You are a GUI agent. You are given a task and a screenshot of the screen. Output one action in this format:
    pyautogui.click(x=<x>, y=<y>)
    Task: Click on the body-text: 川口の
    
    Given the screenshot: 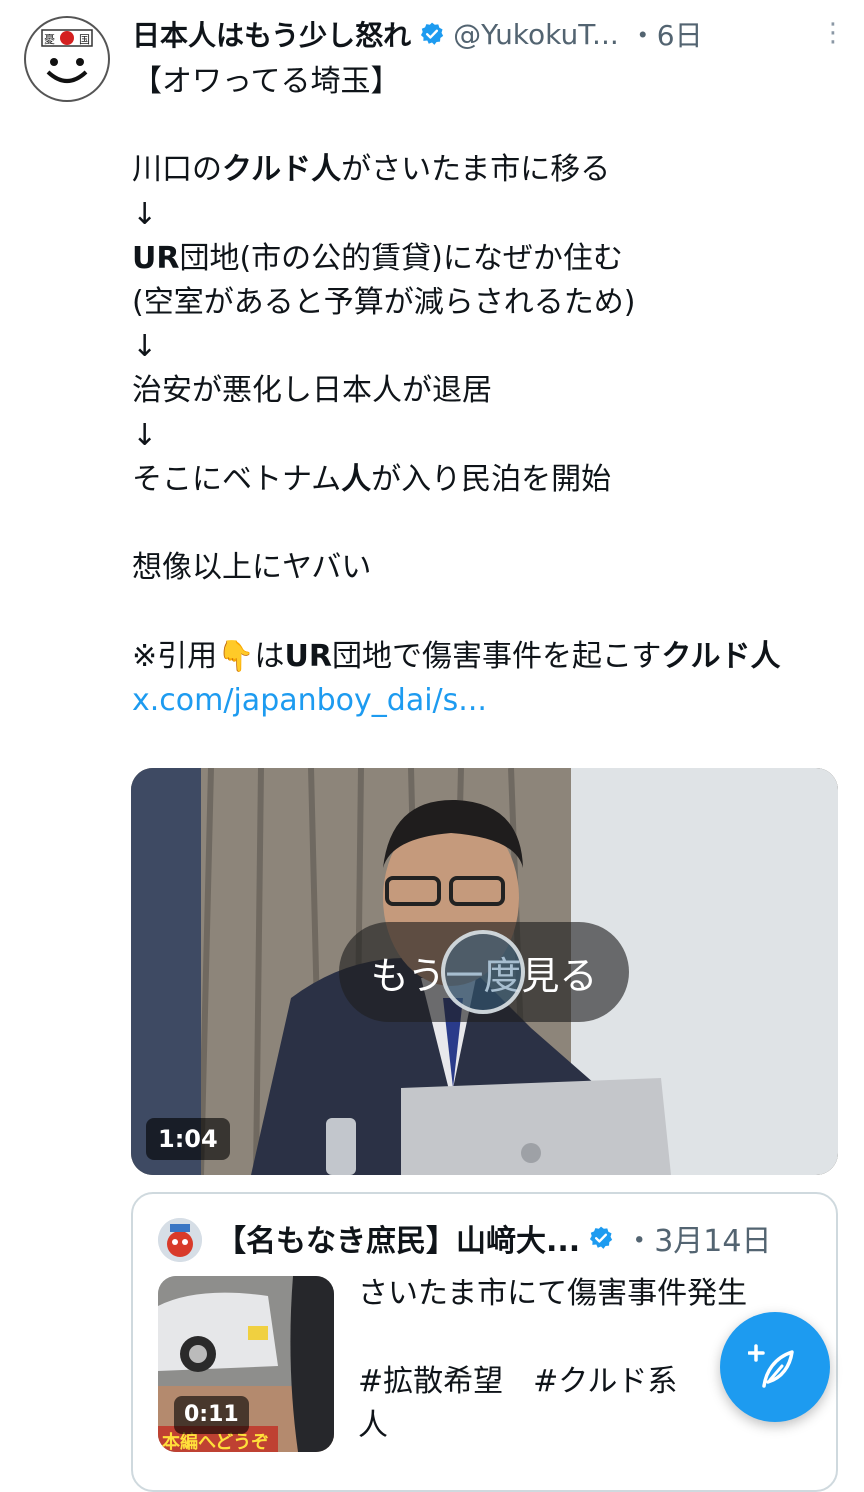 What is the action you would take?
    pyautogui.click(x=177, y=170)
    